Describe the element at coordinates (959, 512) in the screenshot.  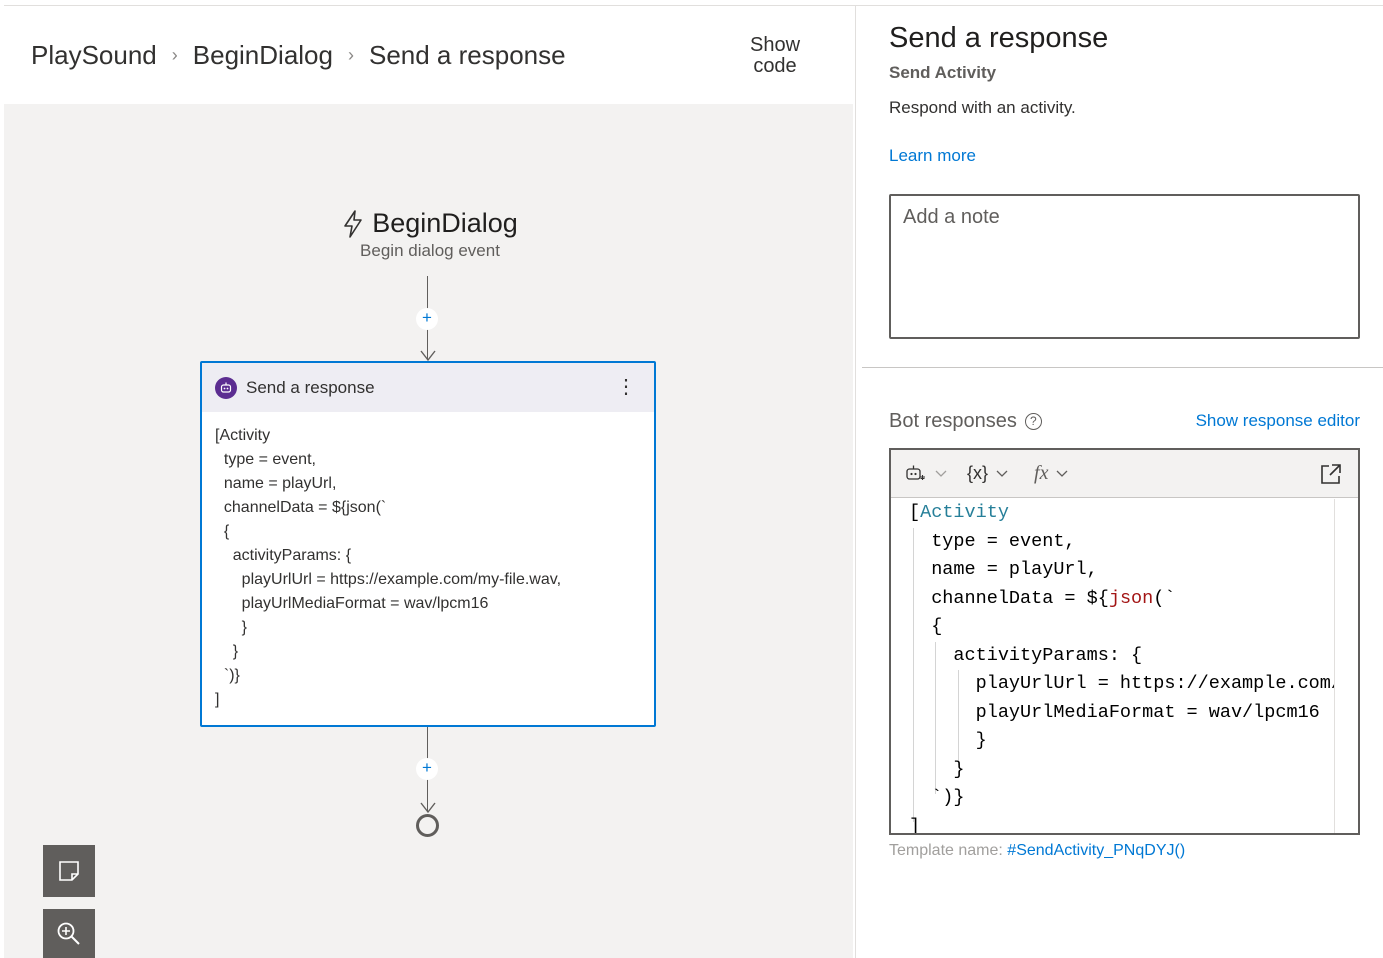
I see `code-line: [Activity` at that location.